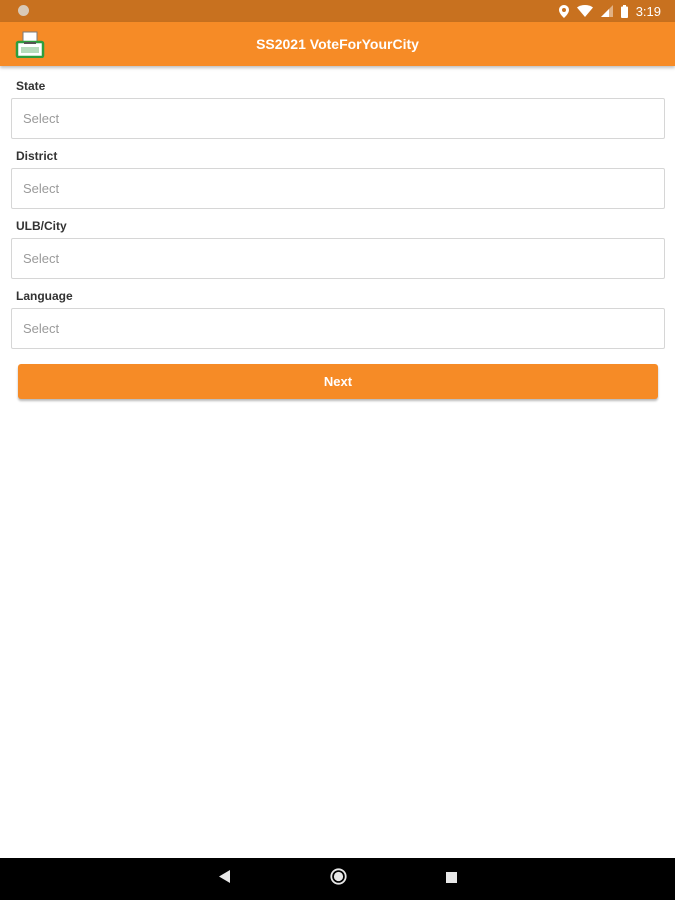 Image resolution: width=675 pixels, height=900 pixels. What do you see at coordinates (31, 86) in the screenshot?
I see `state-label: State` at bounding box center [31, 86].